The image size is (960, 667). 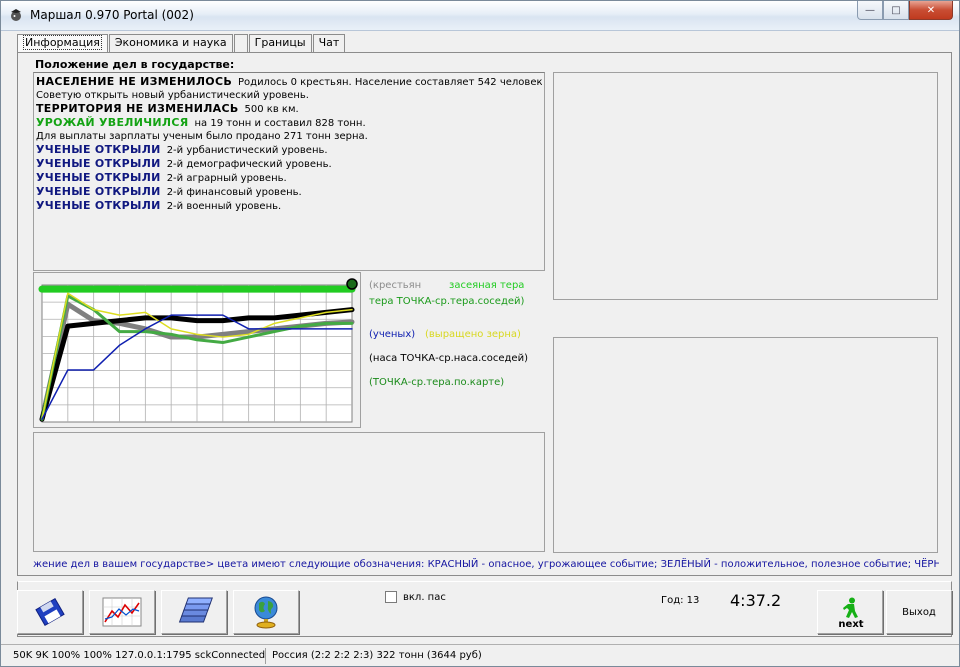 I want to click on tab-blank, so click(x=240, y=43).